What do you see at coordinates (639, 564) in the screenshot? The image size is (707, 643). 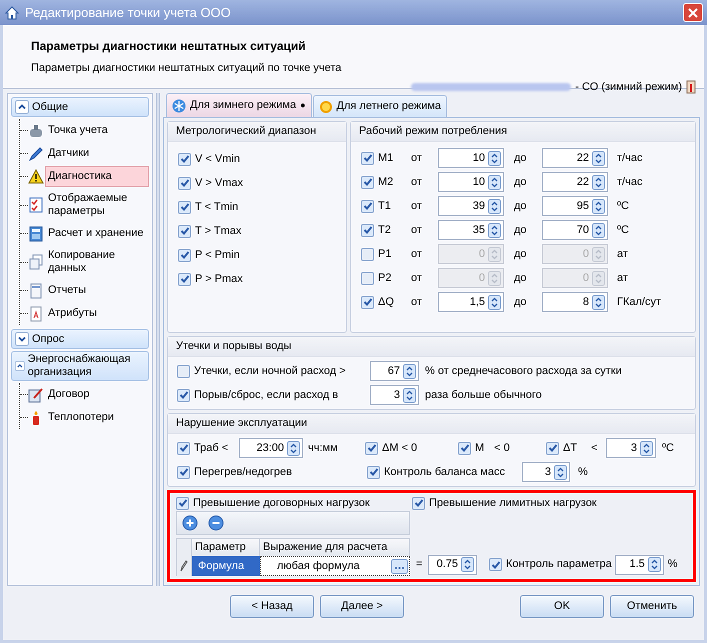 I see `number-field: 1.5` at bounding box center [639, 564].